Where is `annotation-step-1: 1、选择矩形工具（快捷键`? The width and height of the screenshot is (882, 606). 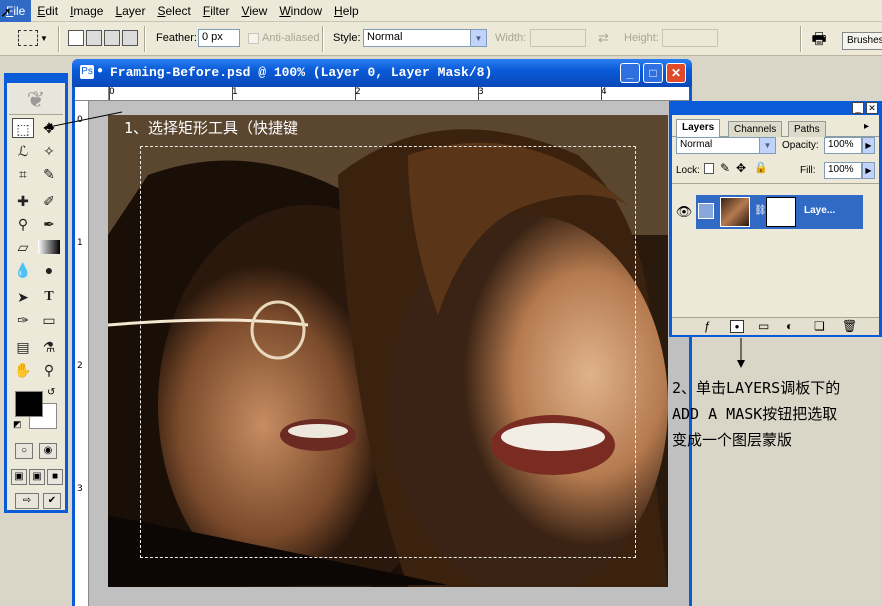 annotation-step-1: 1、选择矩形工具（快捷键 is located at coordinates (211, 128).